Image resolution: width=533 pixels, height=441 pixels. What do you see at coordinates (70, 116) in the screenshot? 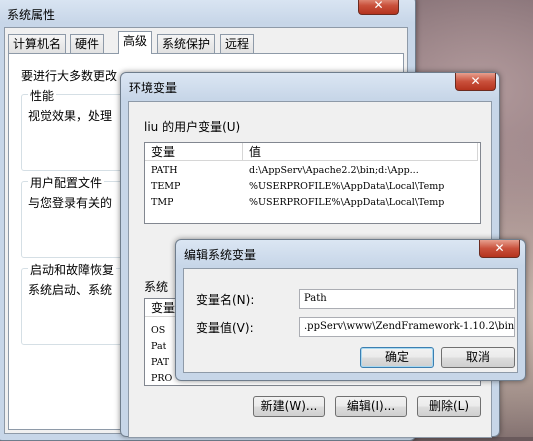
I see `performance-text: 视觉效果，处理` at bounding box center [70, 116].